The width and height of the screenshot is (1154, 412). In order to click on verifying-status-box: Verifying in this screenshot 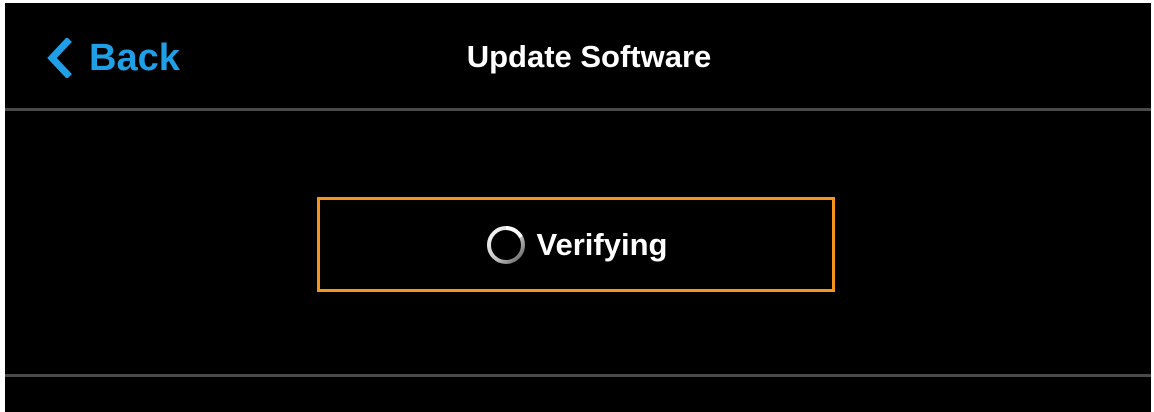, I will do `click(576, 244)`.